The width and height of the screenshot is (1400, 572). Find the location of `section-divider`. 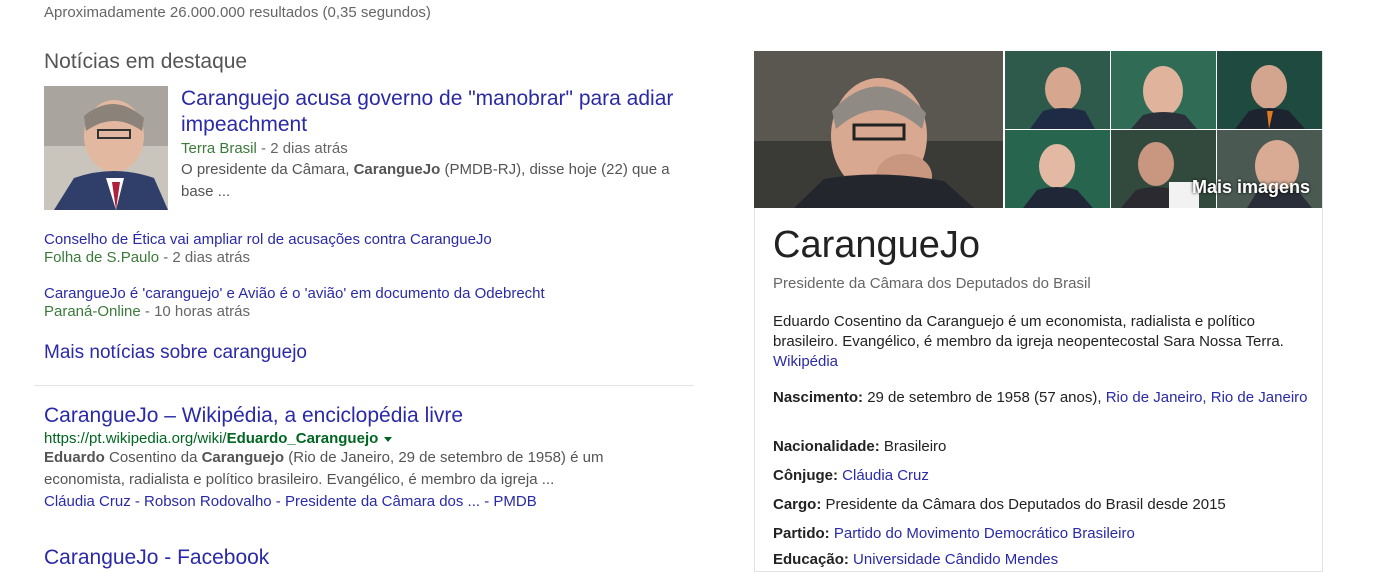

section-divider is located at coordinates (364, 385).